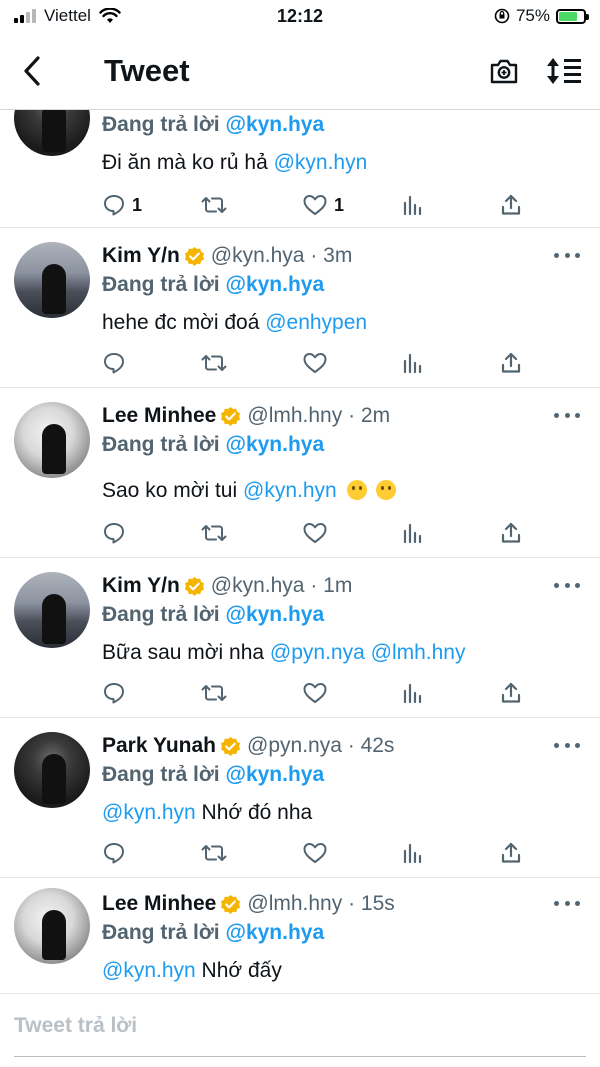 This screenshot has width=600, height=1067. What do you see at coordinates (161, 774) in the screenshot?
I see `reply-prefix: Đang trả lời` at bounding box center [161, 774].